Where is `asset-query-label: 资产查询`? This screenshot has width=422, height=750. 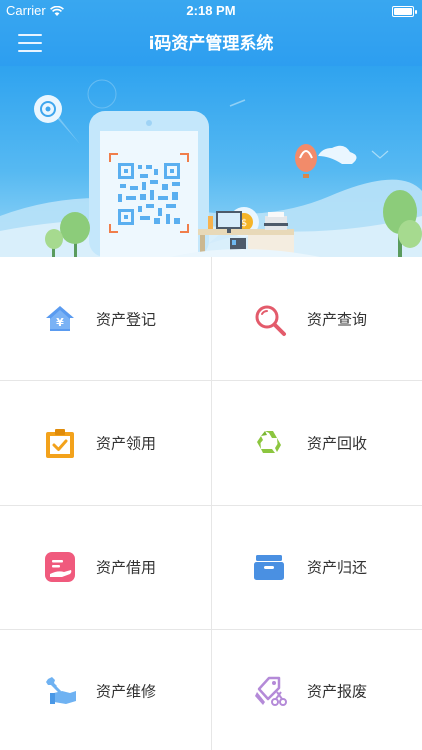 asset-query-label: 资产查询 is located at coordinates (337, 319).